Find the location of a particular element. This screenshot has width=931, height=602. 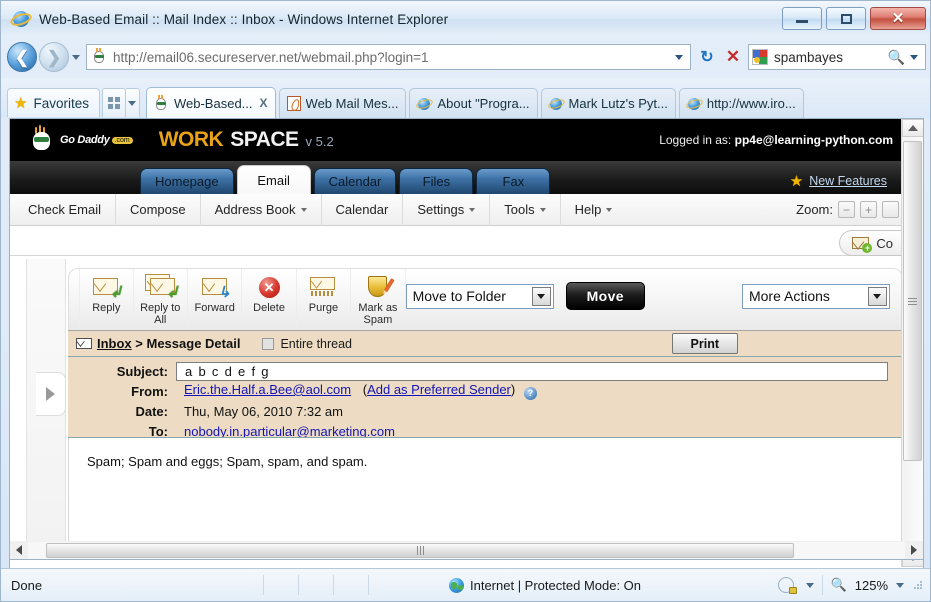

breadcrumb-folder-link: Inbox is located at coordinates (114, 343).